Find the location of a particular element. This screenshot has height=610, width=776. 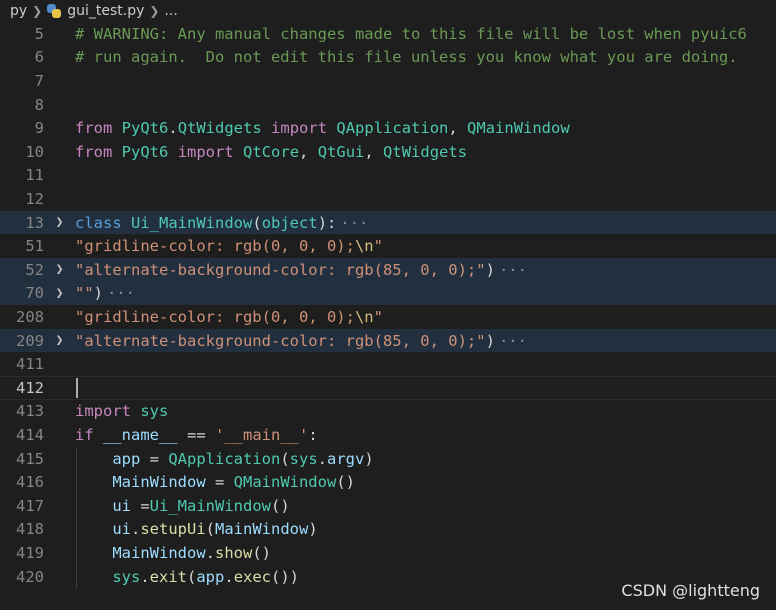

line-number: 420 is located at coordinates (30, 576).